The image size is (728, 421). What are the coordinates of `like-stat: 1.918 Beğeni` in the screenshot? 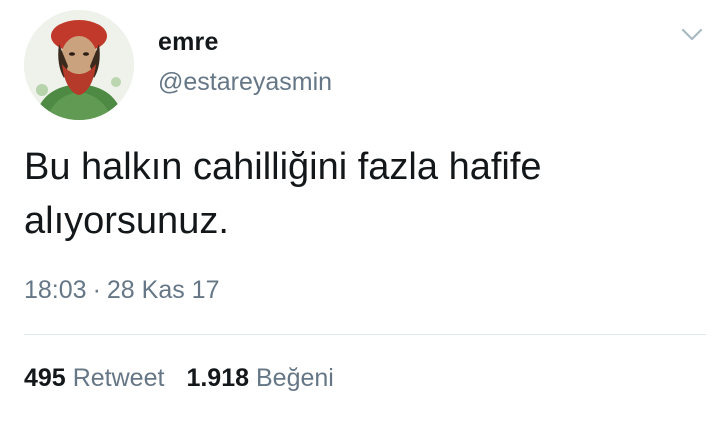 It's located at (259, 378).